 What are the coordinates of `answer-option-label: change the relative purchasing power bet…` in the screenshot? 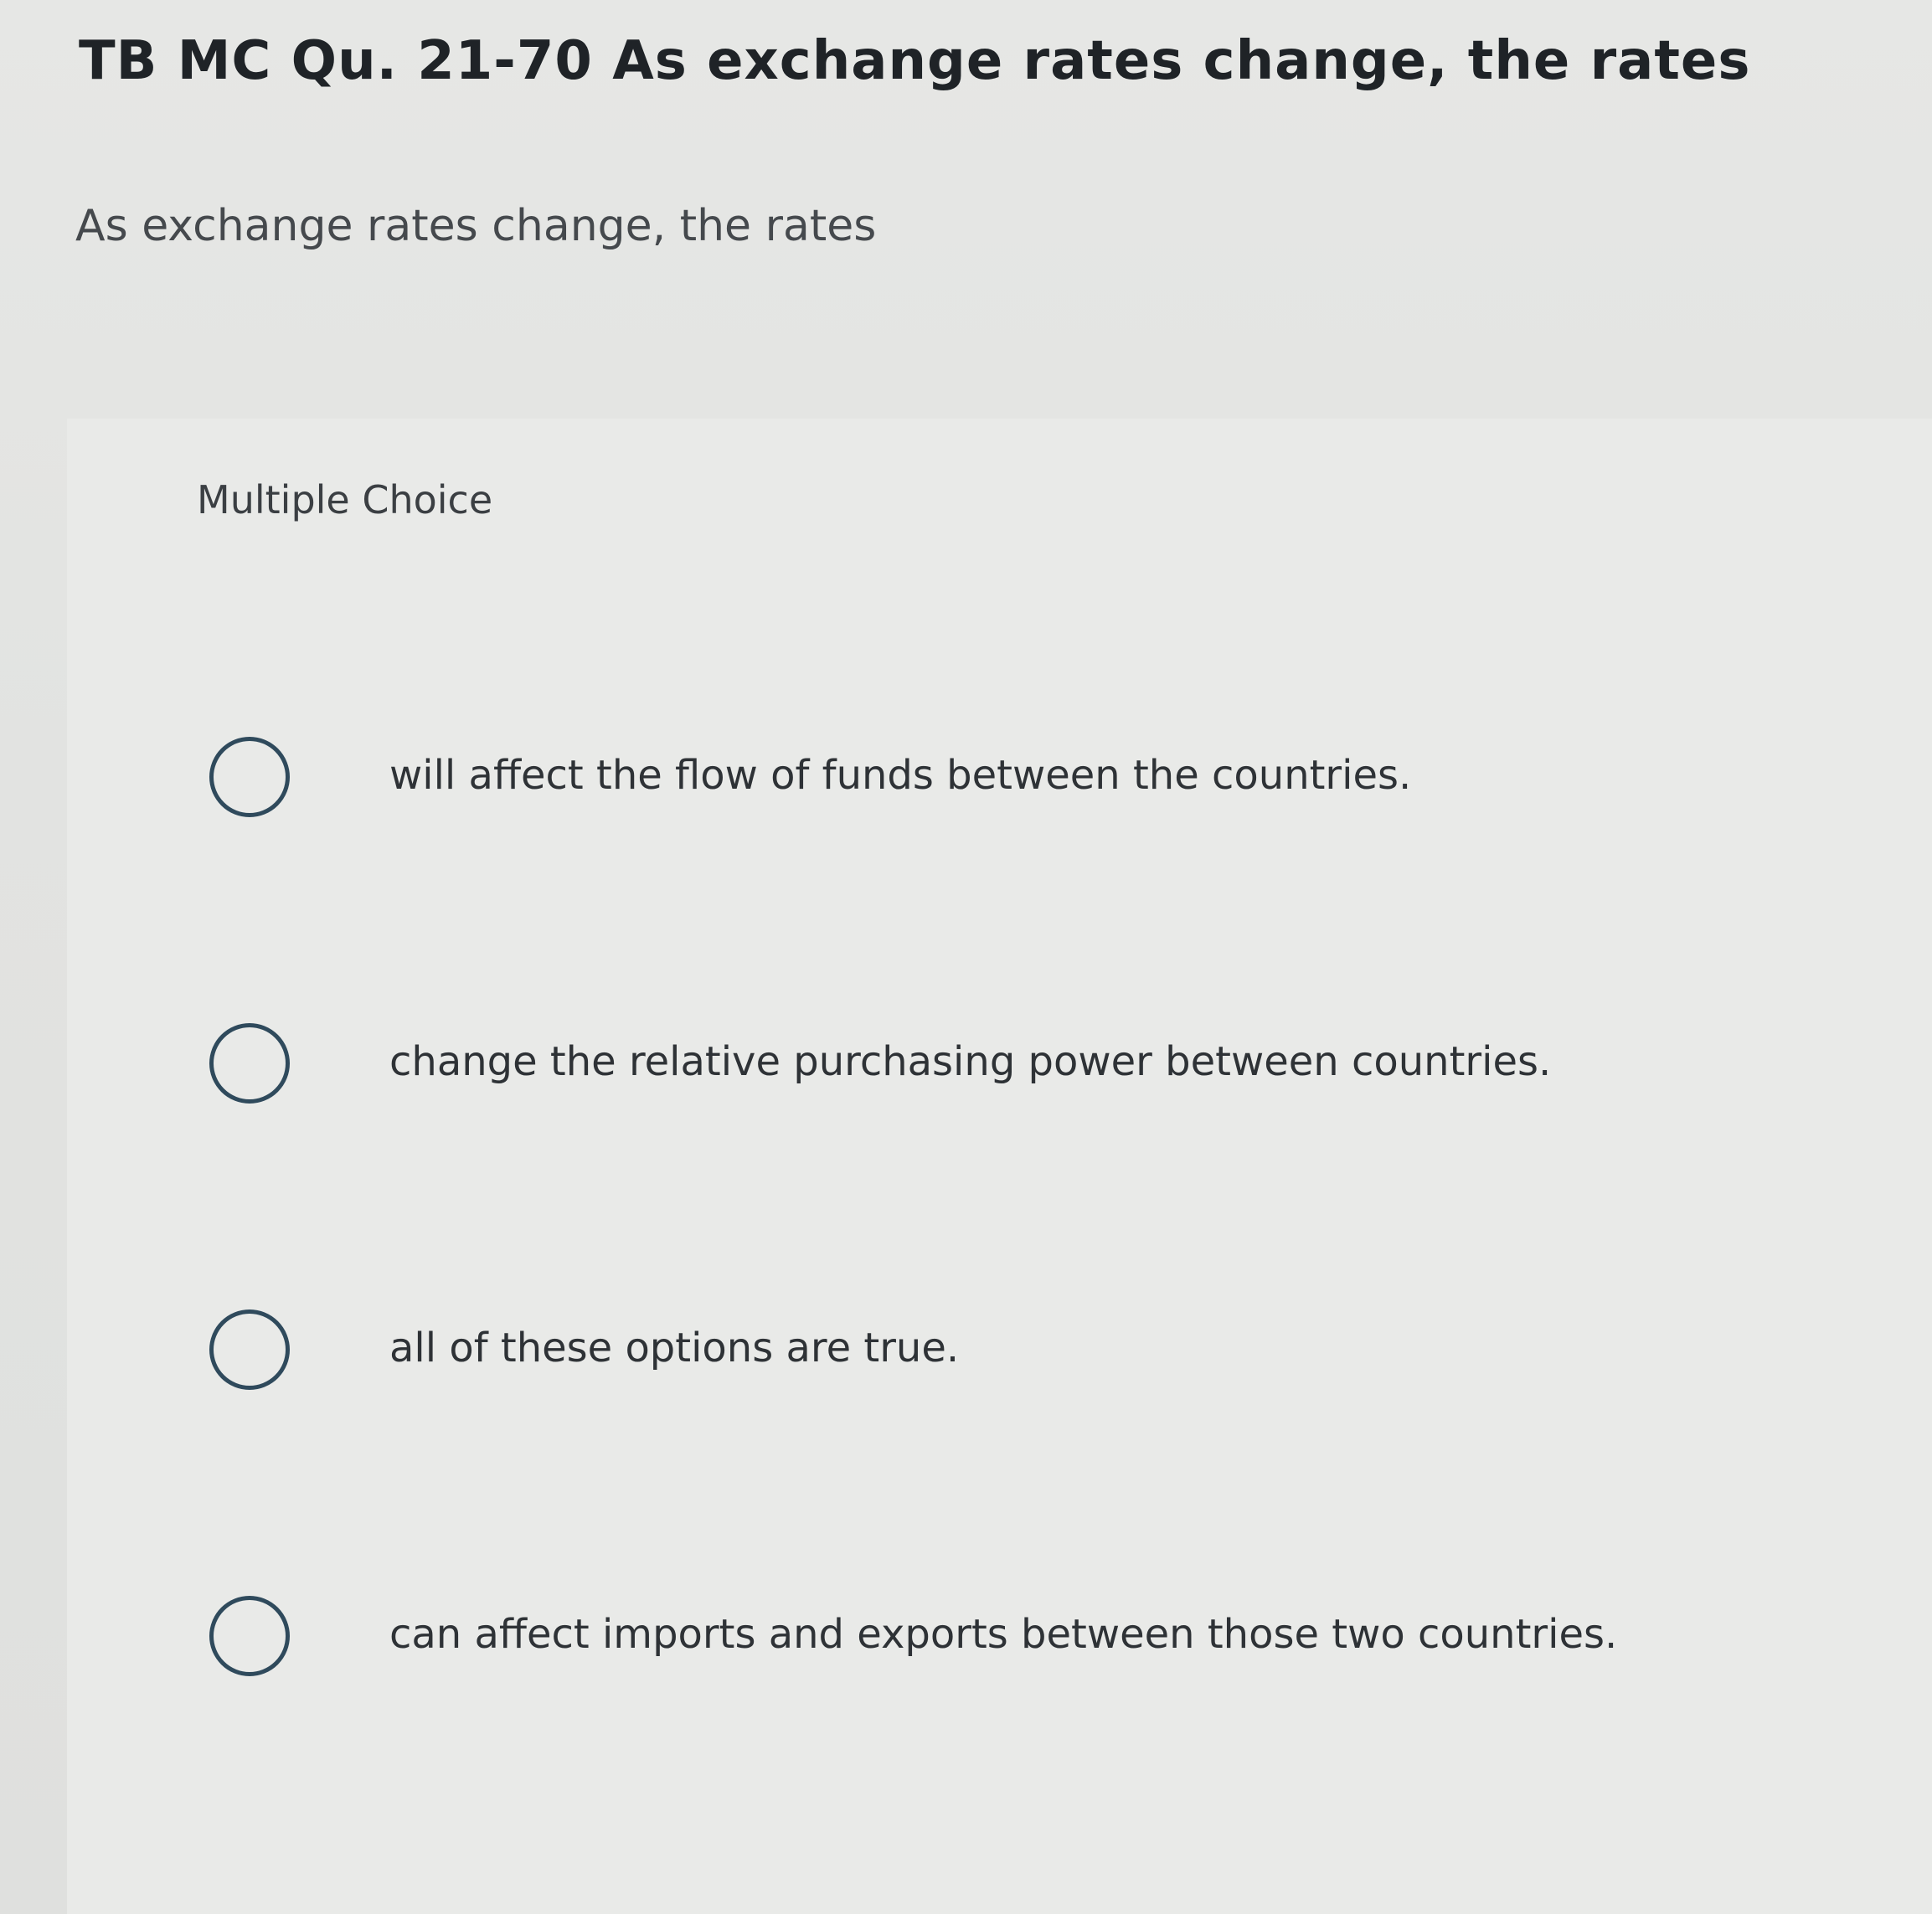 It's located at (970, 1061).